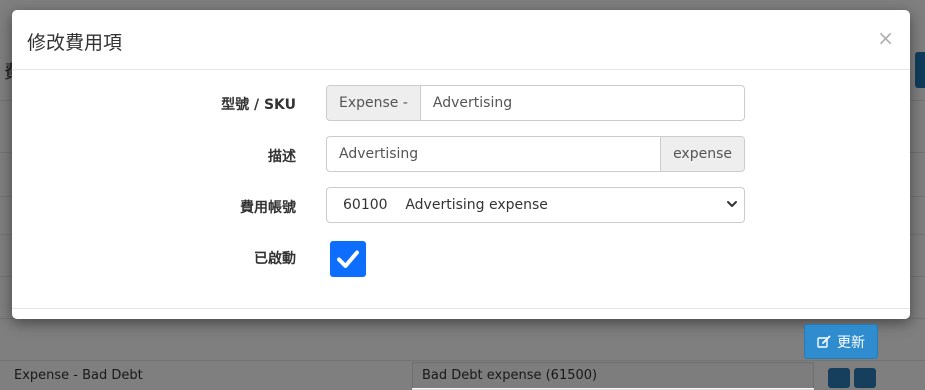 The image size is (925, 390). What do you see at coordinates (282, 157) in the screenshot?
I see `description-label: 描述` at bounding box center [282, 157].